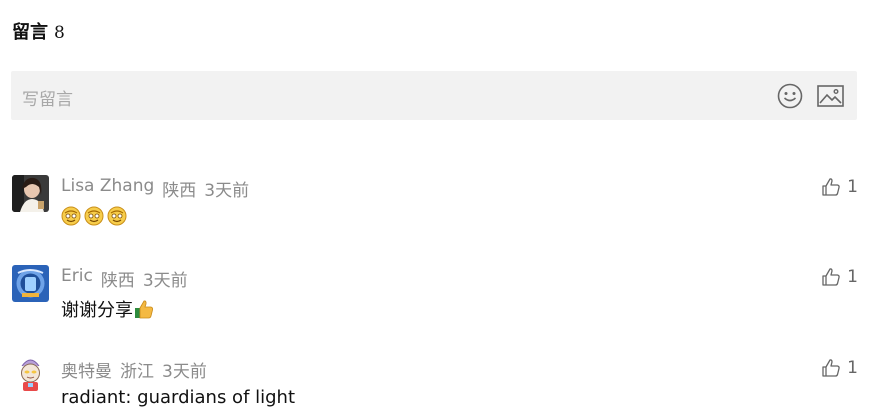  Describe the element at coordinates (830, 96) in the screenshot. I see `image-icon` at that location.